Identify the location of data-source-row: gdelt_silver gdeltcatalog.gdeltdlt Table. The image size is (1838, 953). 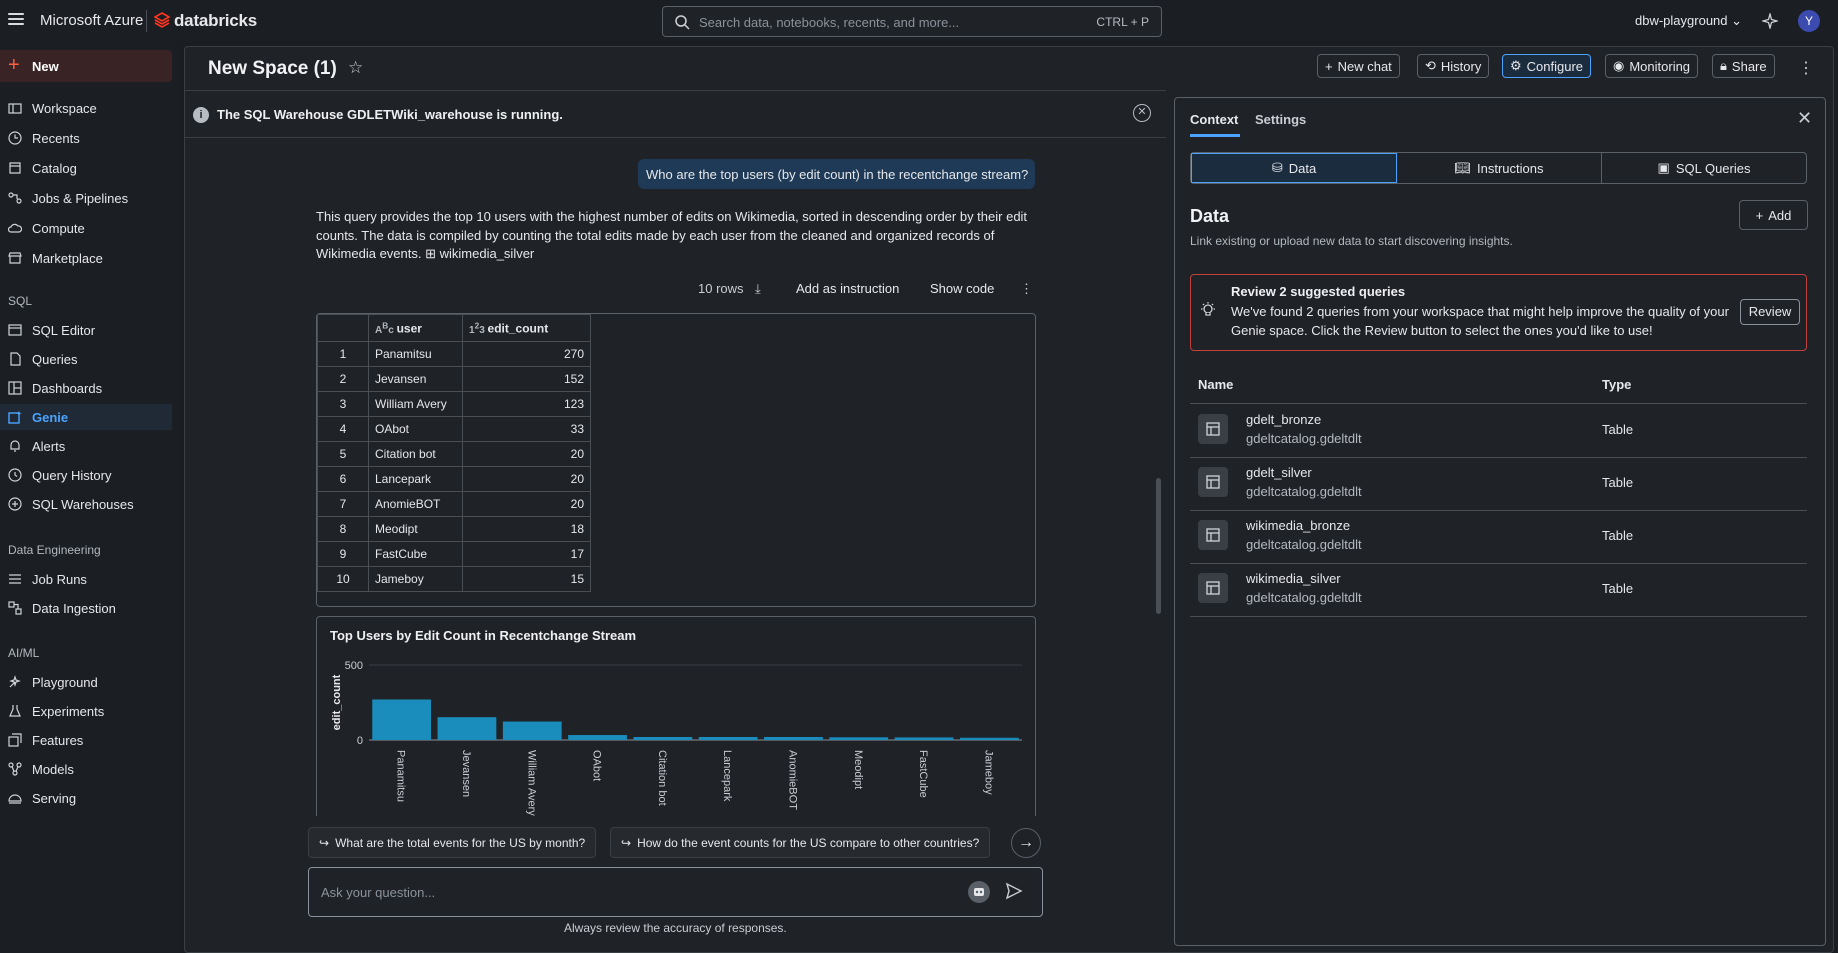
(1498, 483).